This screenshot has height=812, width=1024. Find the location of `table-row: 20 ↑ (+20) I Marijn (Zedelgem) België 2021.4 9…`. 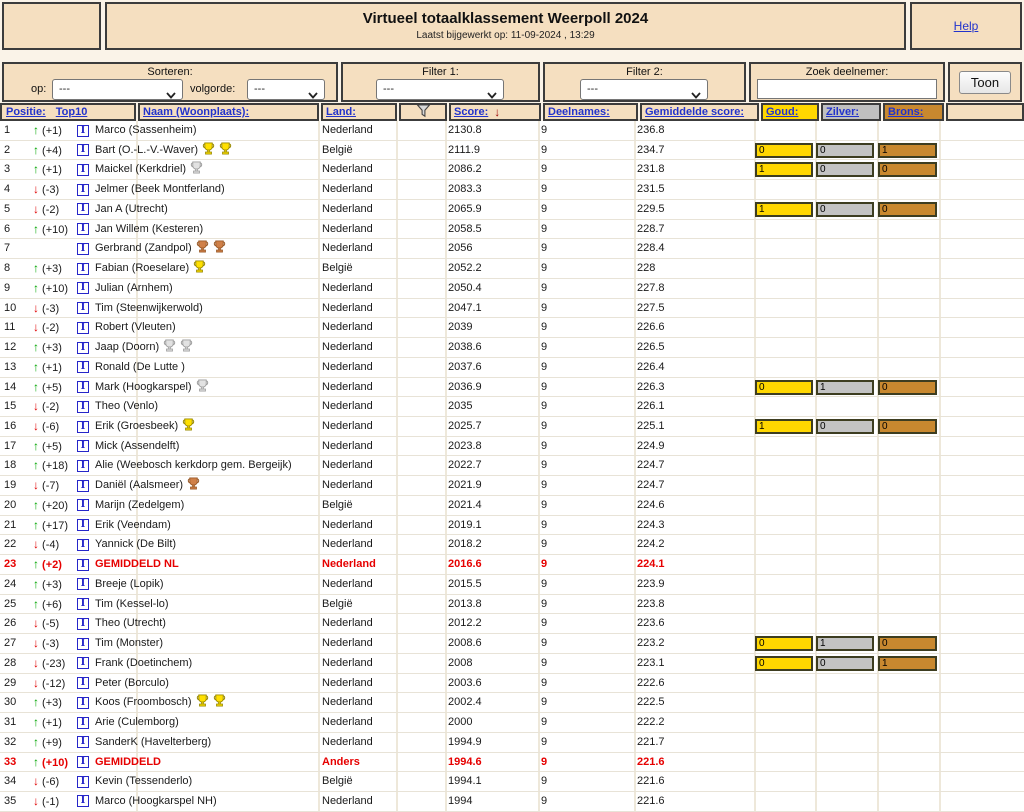

table-row: 20 ↑ (+20) I Marijn (Zedelgem) België 2021.4 9… is located at coordinates (512, 506).